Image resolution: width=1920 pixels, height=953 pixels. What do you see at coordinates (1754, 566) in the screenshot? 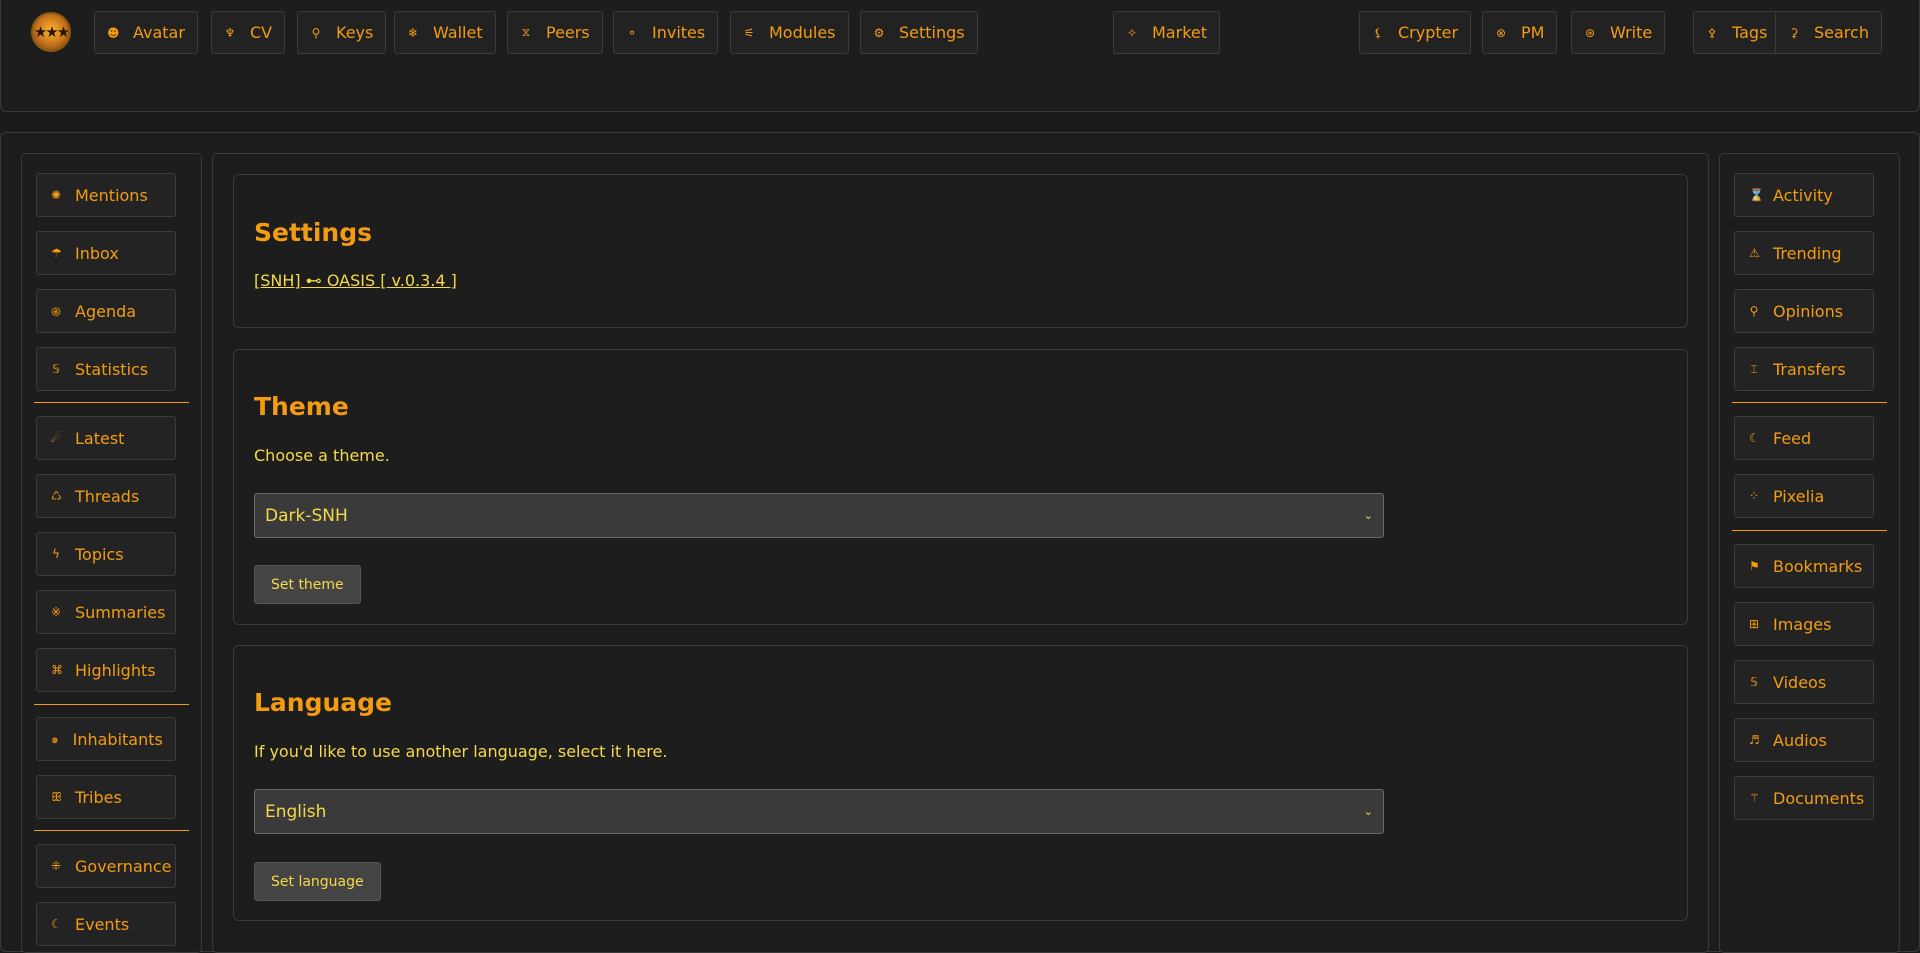
I see `bookmark-icon: ⚑` at bounding box center [1754, 566].